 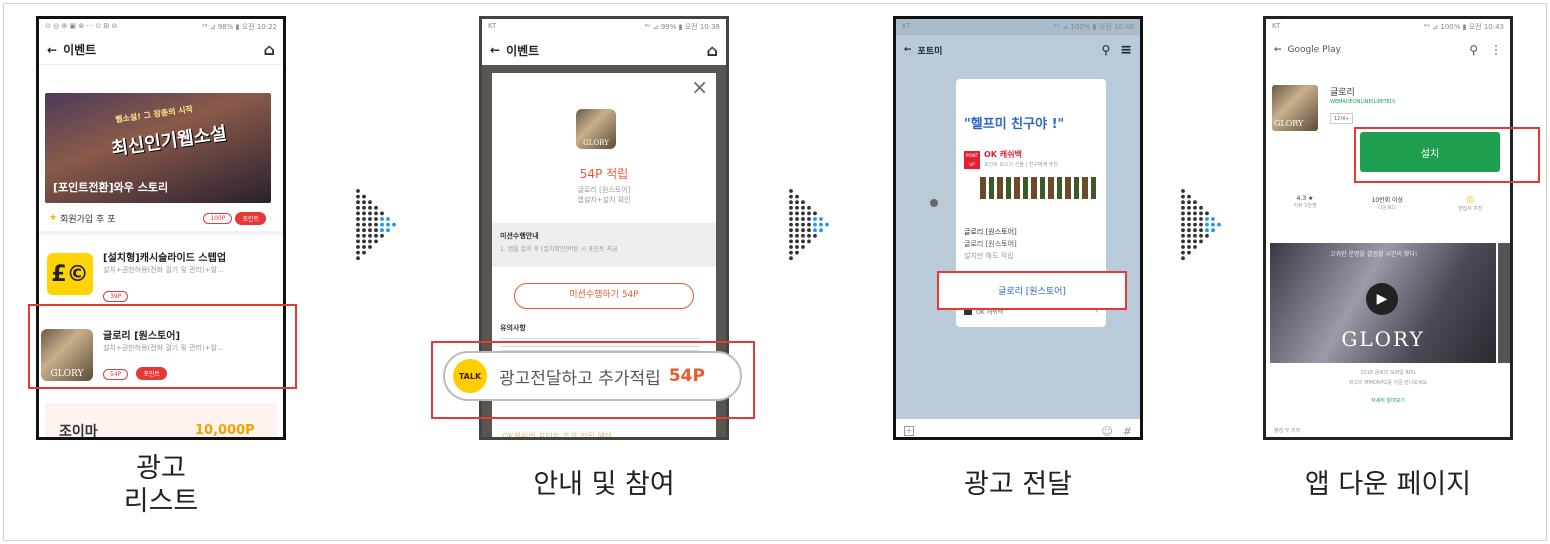 What do you see at coordinates (682, 27) in the screenshot?
I see `status-right: ⁴ᴳ ⊿ 99% ▮ 오전 10:38` at bounding box center [682, 27].